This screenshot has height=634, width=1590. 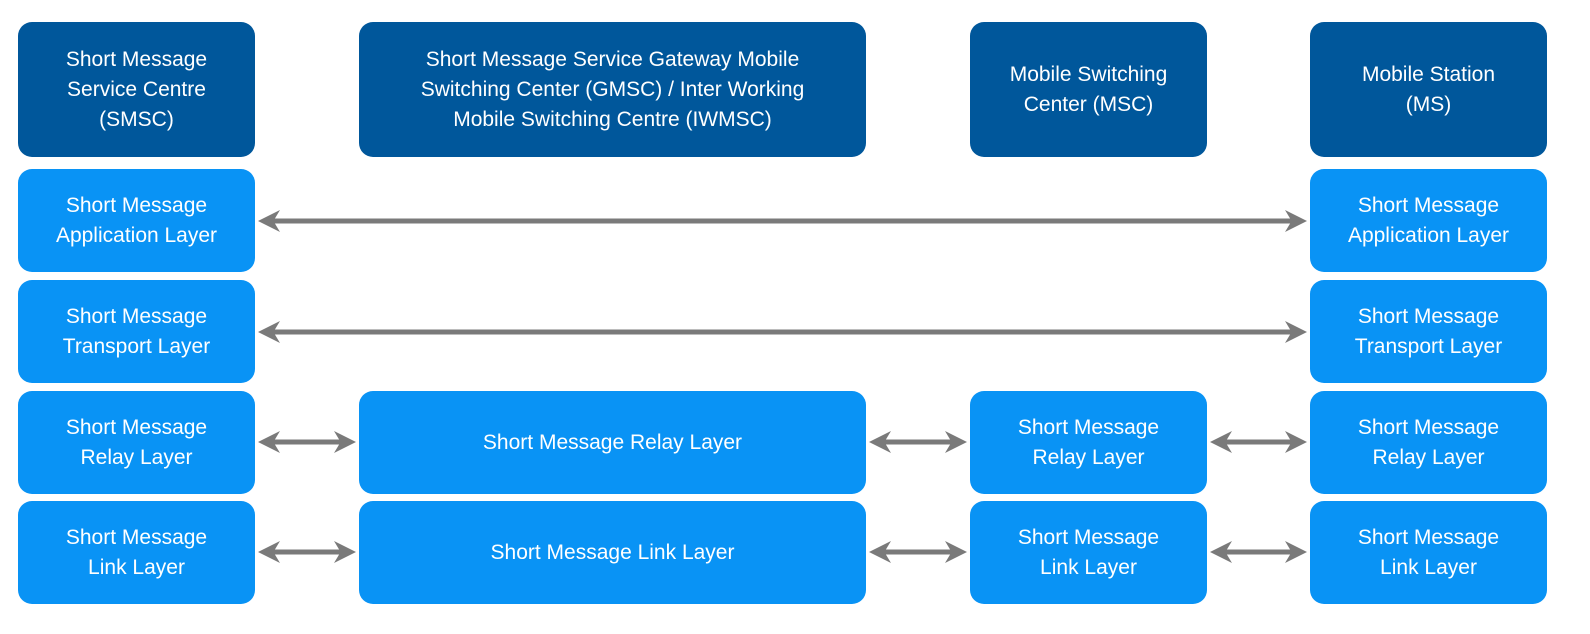 I want to click on arrow-smsc-transport-to-ms-transport, so click(x=782, y=332).